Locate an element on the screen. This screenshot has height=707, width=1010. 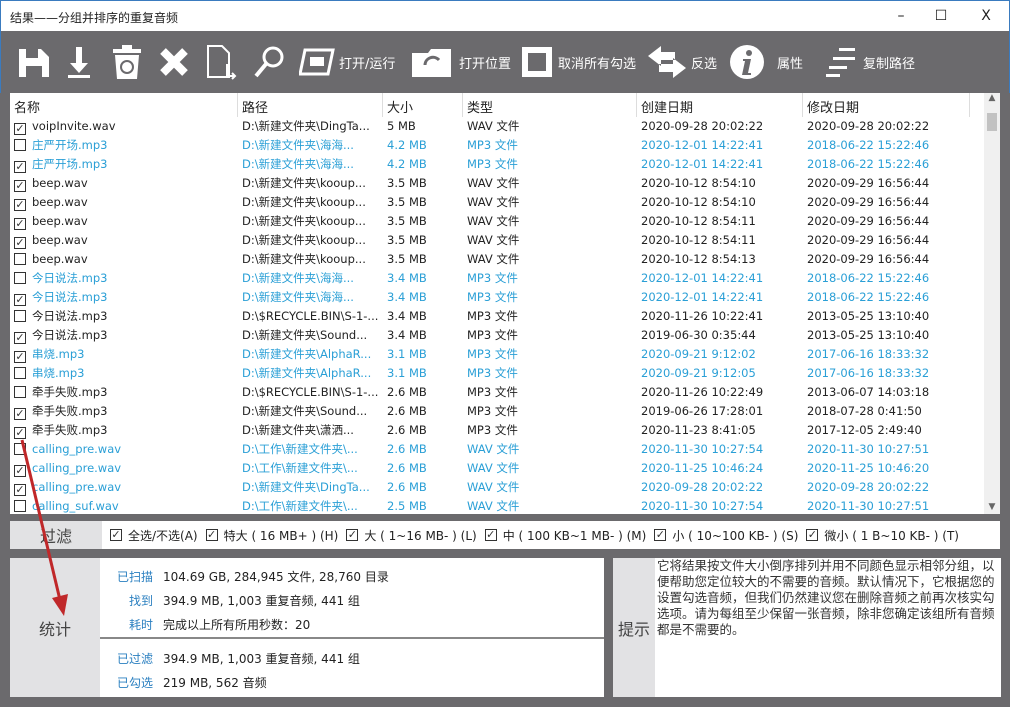
recycle-button is located at coordinates (127, 62).